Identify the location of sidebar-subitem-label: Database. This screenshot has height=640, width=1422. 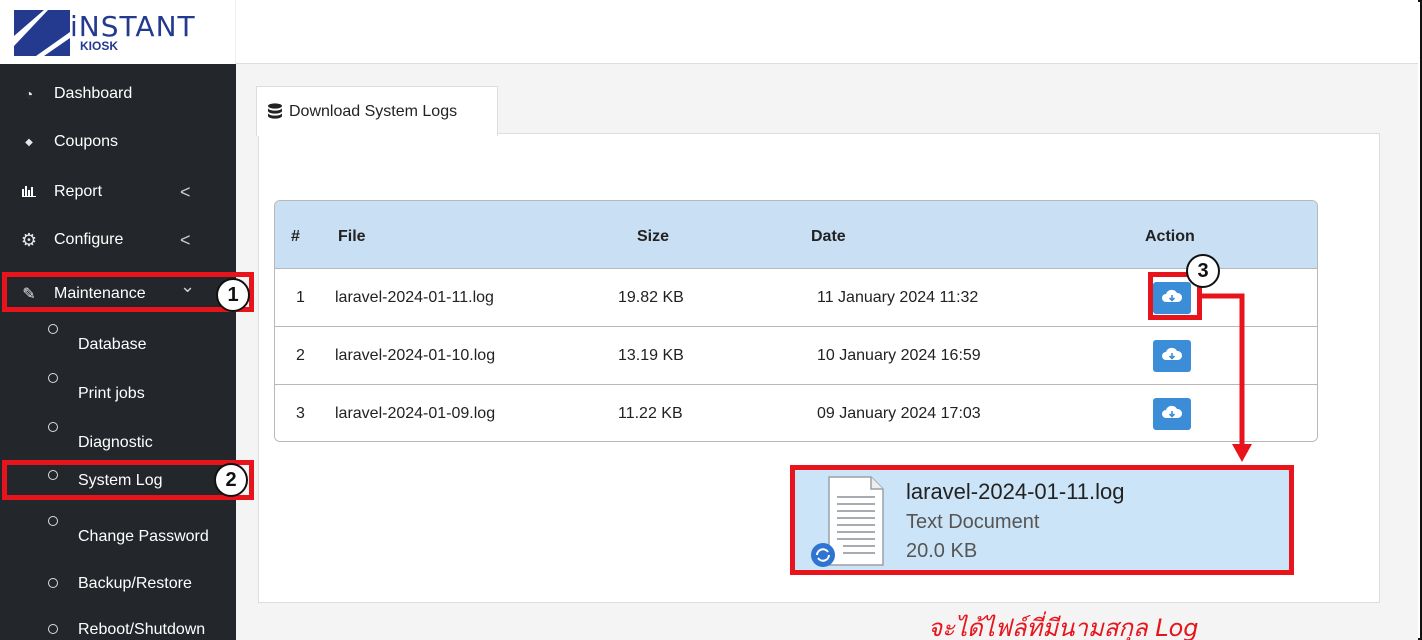
(112, 344).